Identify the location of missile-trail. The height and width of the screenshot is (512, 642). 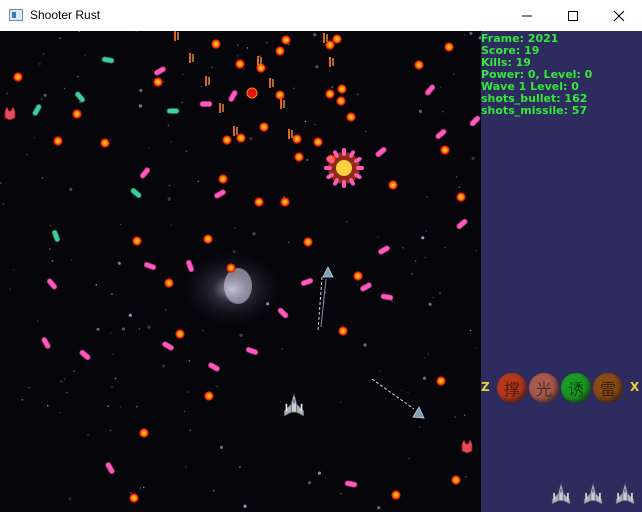
(323, 303).